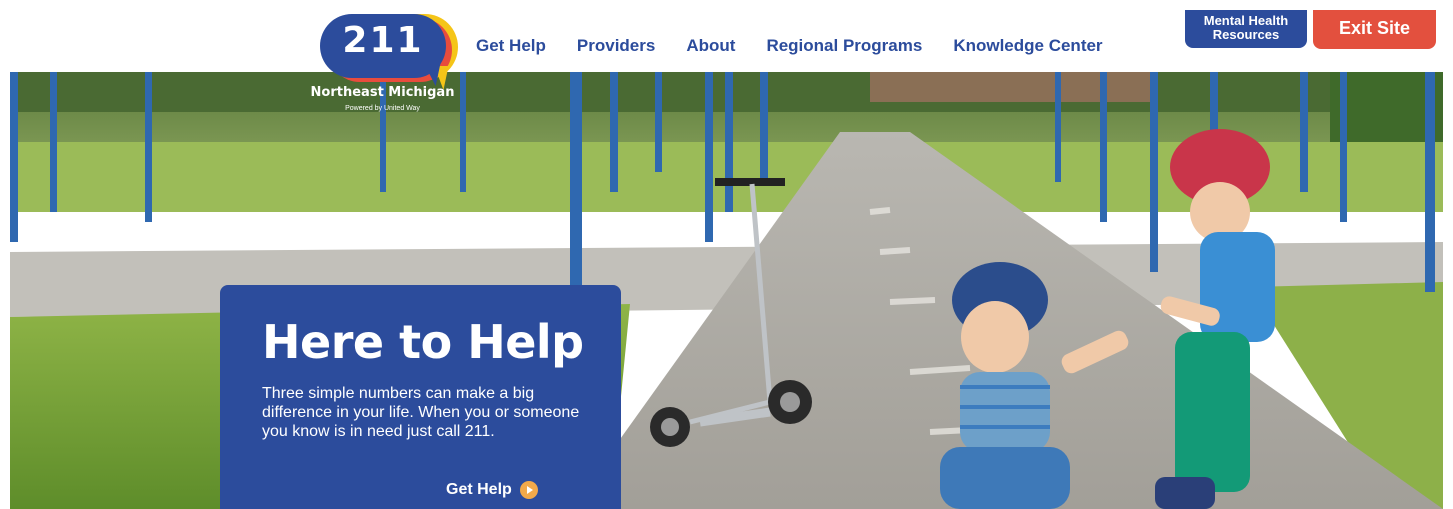 The image size is (1453, 509). I want to click on hero-get-help-link: Get Help, so click(492, 490).